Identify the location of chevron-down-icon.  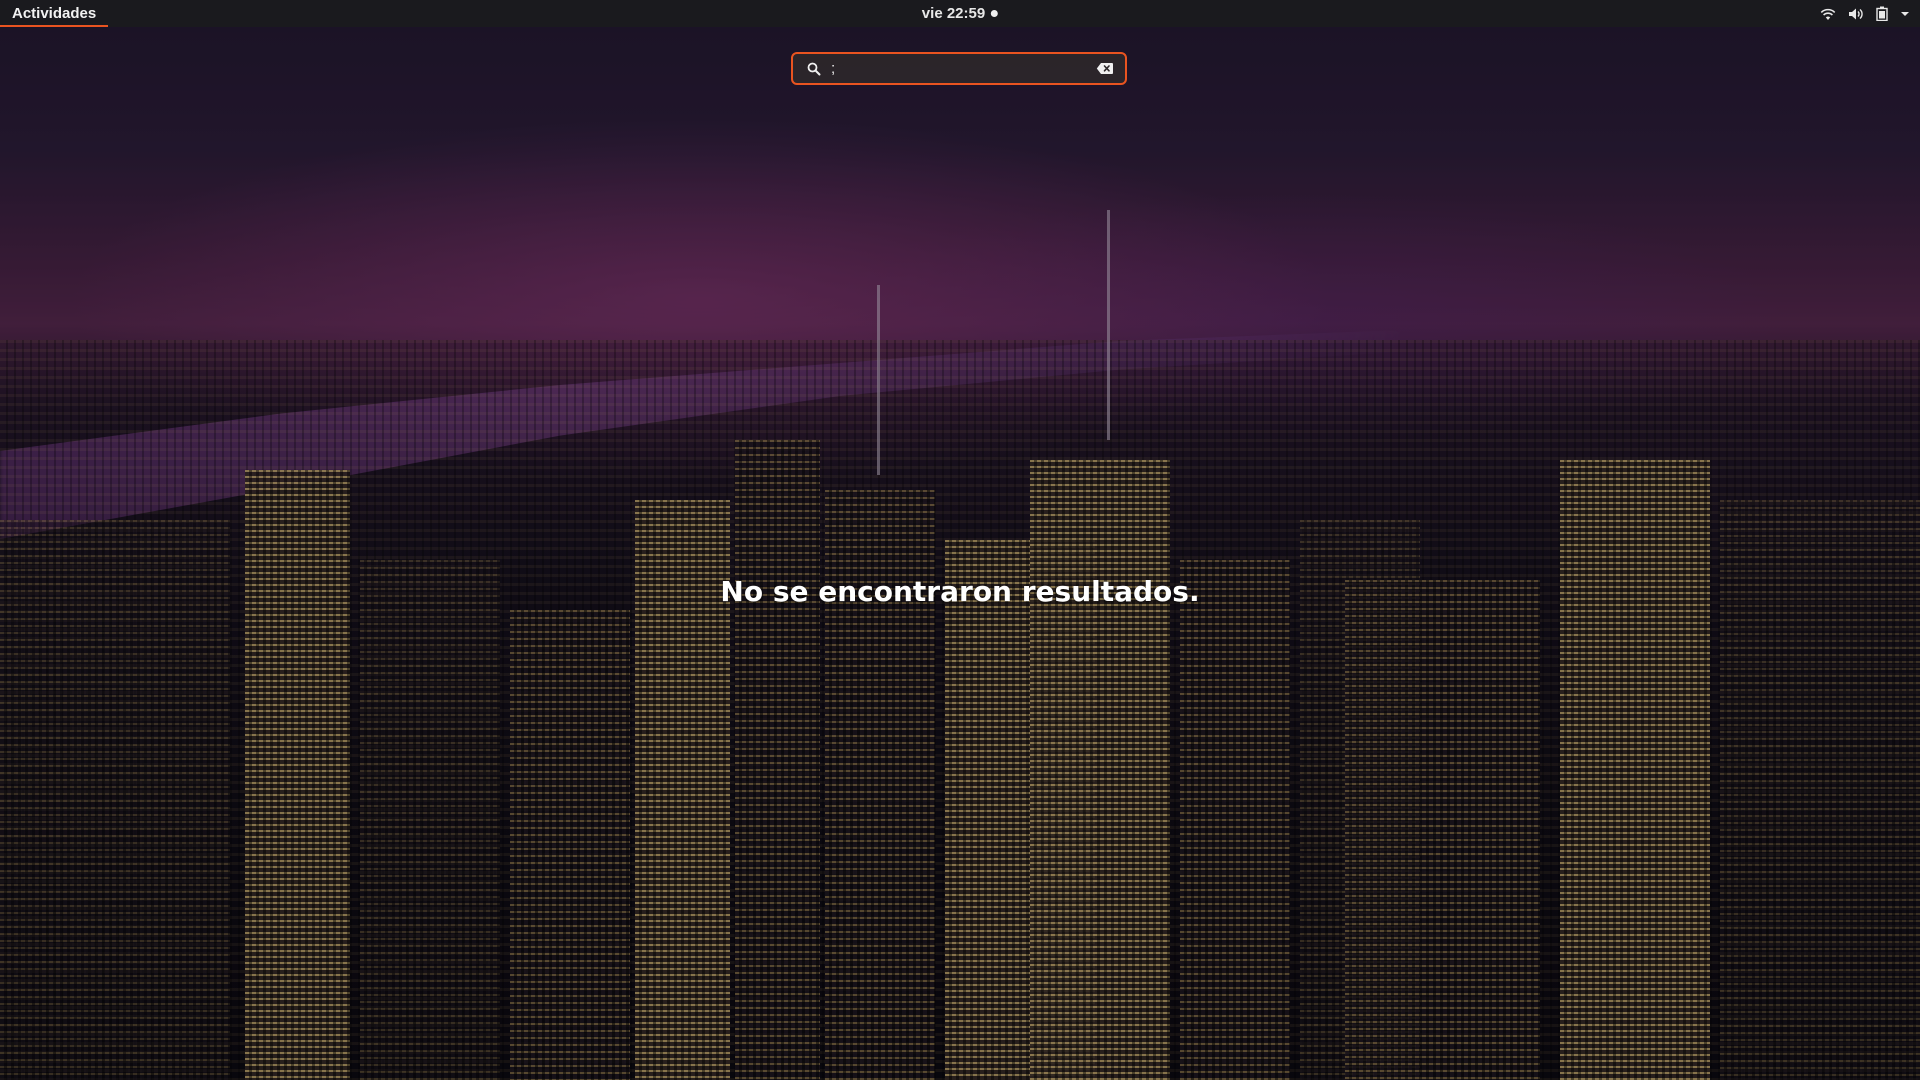
(1905, 14).